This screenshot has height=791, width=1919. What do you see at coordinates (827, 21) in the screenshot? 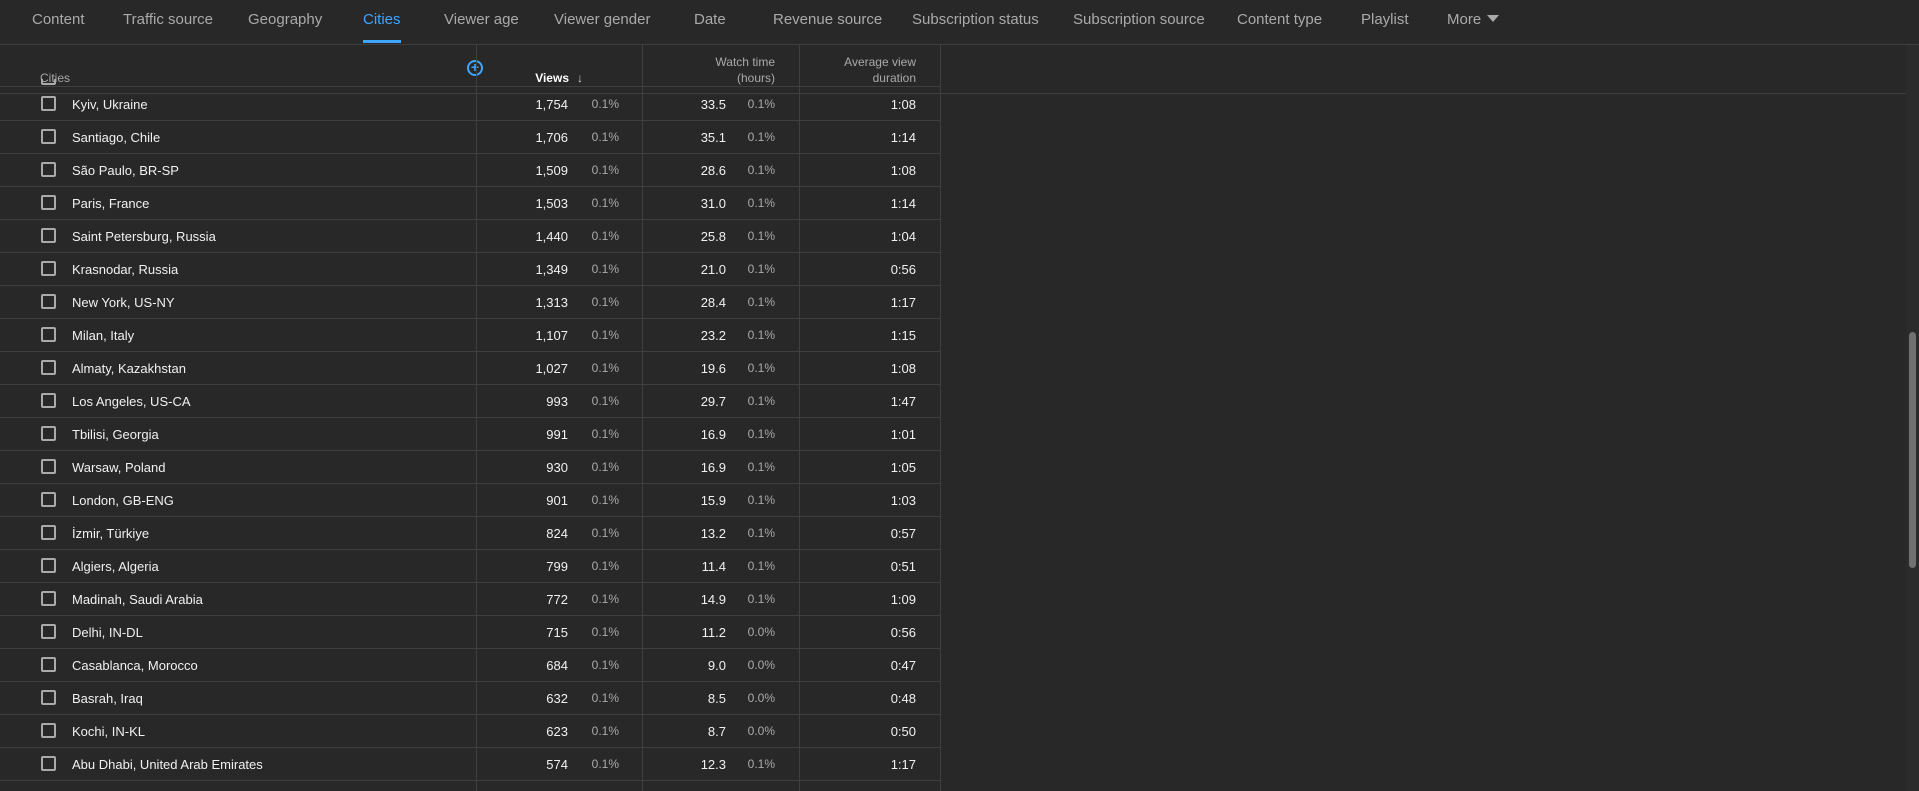
I see `tab-revenue-source: Revenue source` at bounding box center [827, 21].